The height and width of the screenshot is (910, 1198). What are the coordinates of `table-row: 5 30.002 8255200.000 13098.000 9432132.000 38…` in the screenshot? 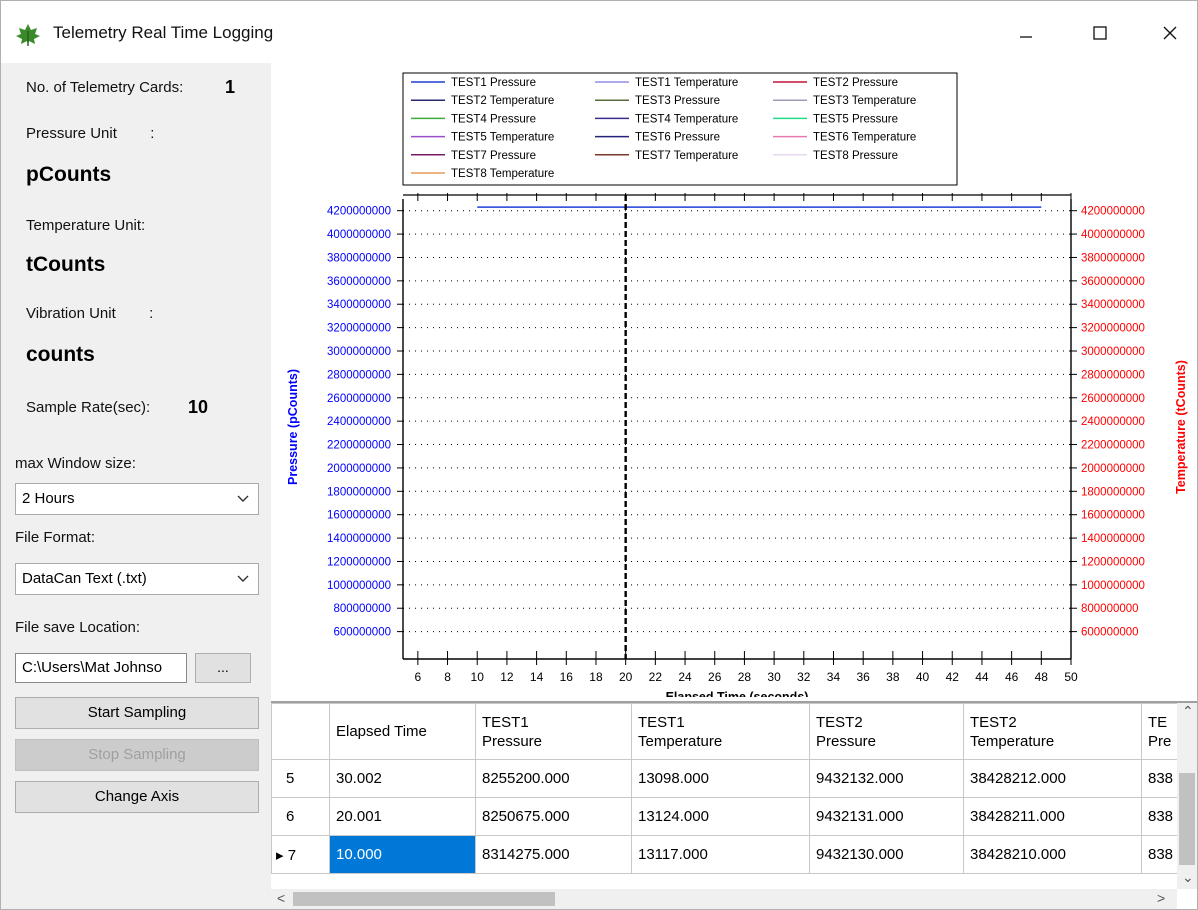 It's located at (724, 778).